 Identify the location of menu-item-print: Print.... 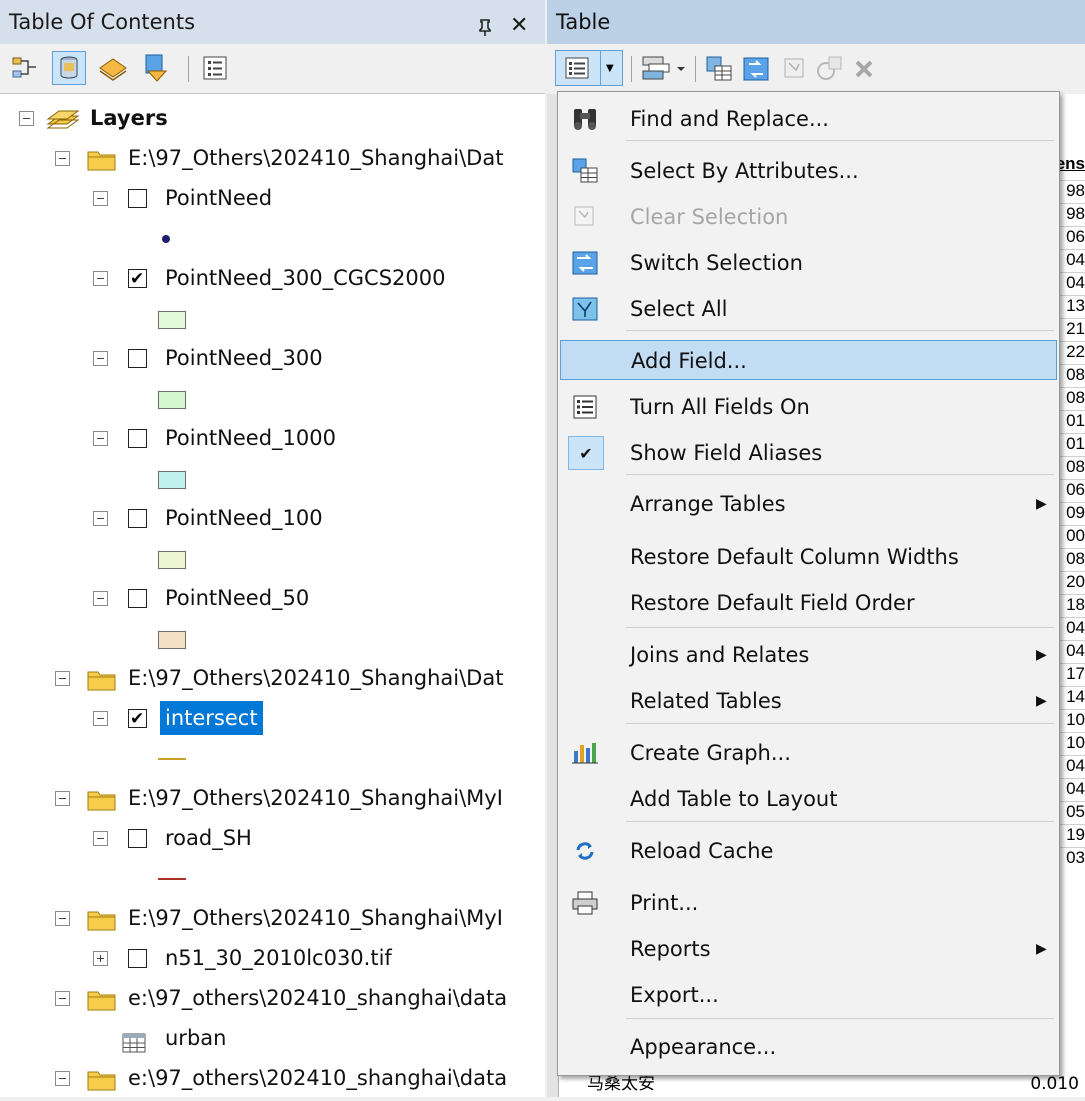
(808, 903).